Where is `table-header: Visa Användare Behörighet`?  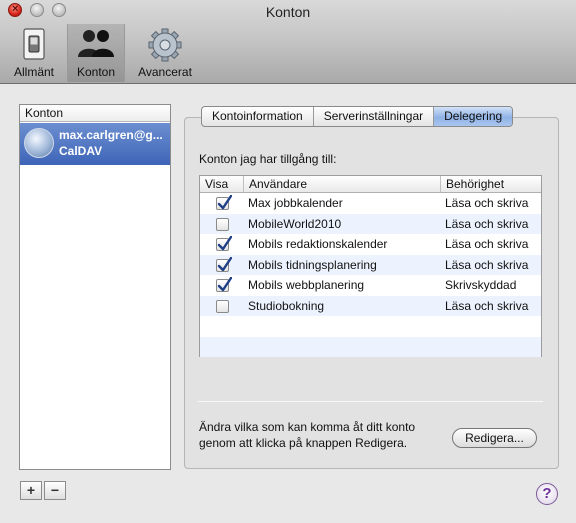 table-header: Visa Användare Behörighet is located at coordinates (370, 184).